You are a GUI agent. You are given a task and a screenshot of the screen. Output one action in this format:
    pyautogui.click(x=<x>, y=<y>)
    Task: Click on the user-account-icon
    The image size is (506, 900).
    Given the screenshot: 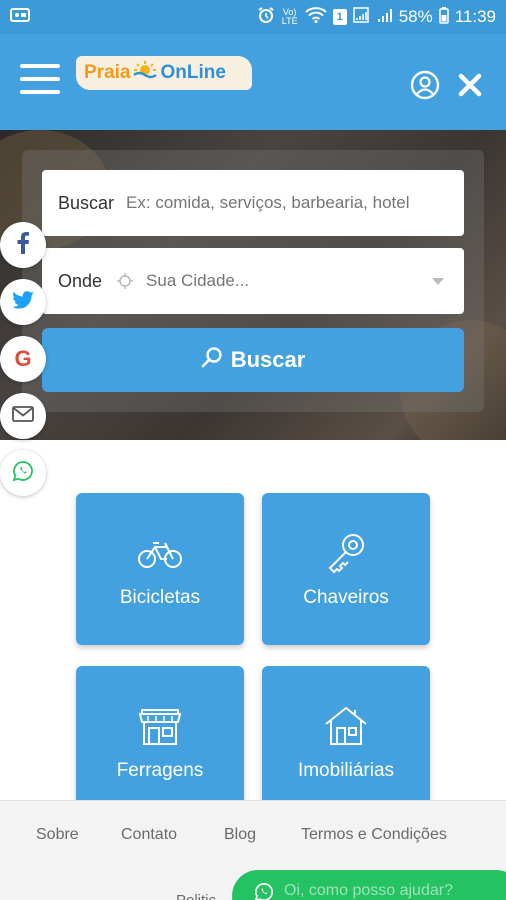 What is the action you would take?
    pyautogui.click(x=425, y=85)
    